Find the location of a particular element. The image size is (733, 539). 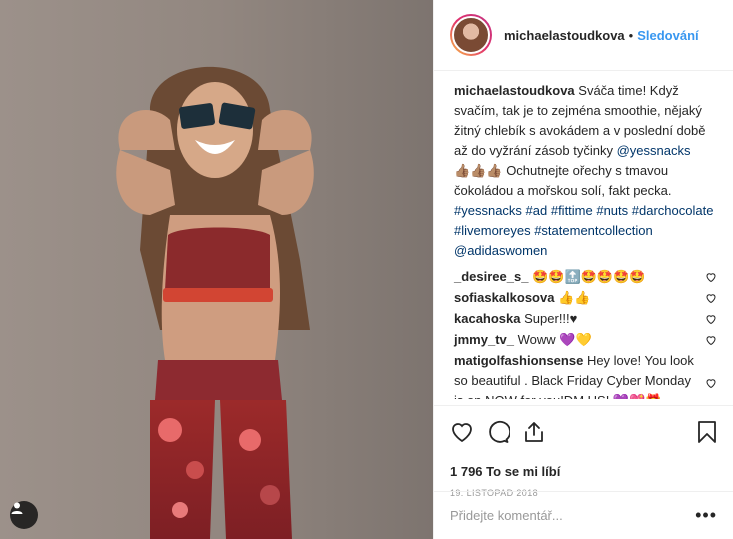

more-options-button: ••• is located at coordinates (706, 515).